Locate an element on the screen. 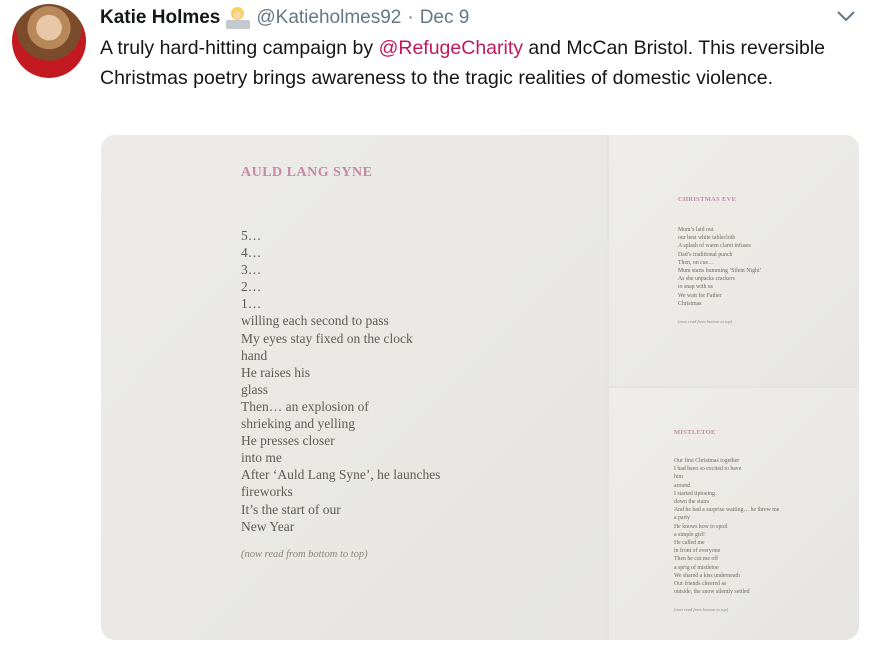  poem-line: Mum starts humming ‘Silent Night’ is located at coordinates (720, 271).